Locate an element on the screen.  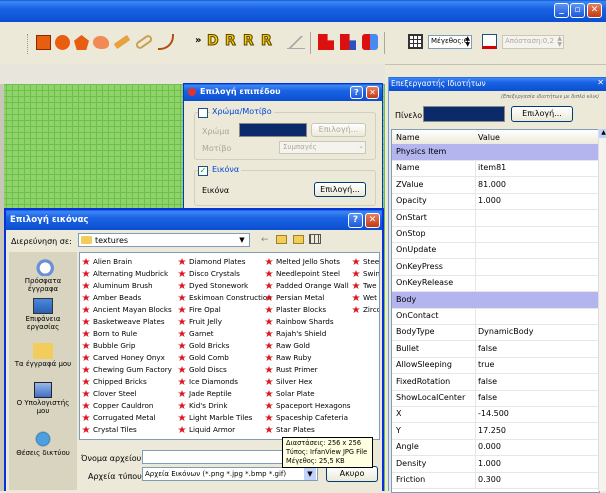
pencil-tool-icon is located at coordinates (122, 42).